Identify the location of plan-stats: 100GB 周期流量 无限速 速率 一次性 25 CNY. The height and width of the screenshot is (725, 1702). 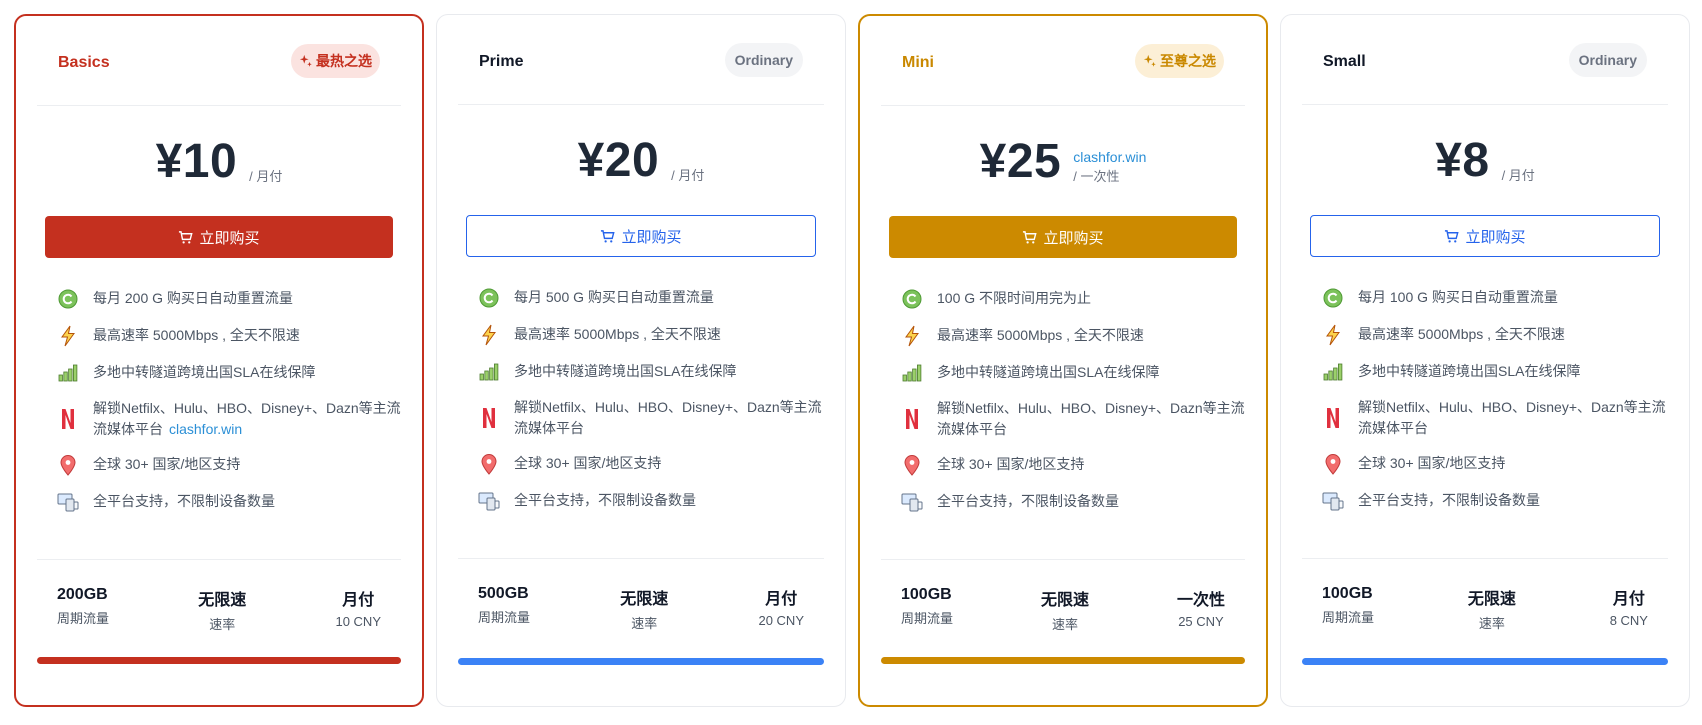
(1063, 596).